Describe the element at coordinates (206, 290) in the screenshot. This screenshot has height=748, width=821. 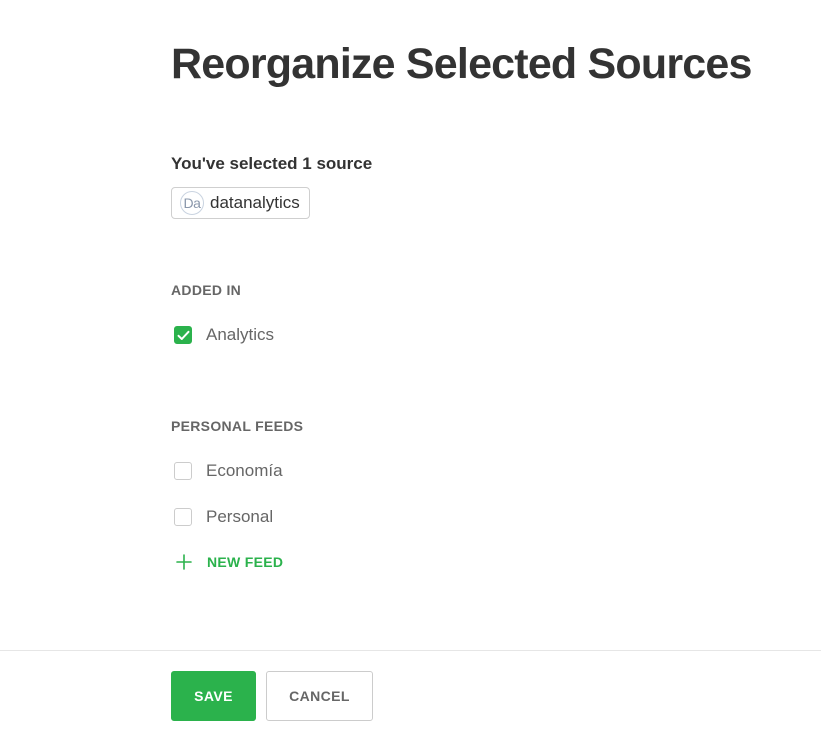
I see `added-in-label: ADDED IN` at that location.